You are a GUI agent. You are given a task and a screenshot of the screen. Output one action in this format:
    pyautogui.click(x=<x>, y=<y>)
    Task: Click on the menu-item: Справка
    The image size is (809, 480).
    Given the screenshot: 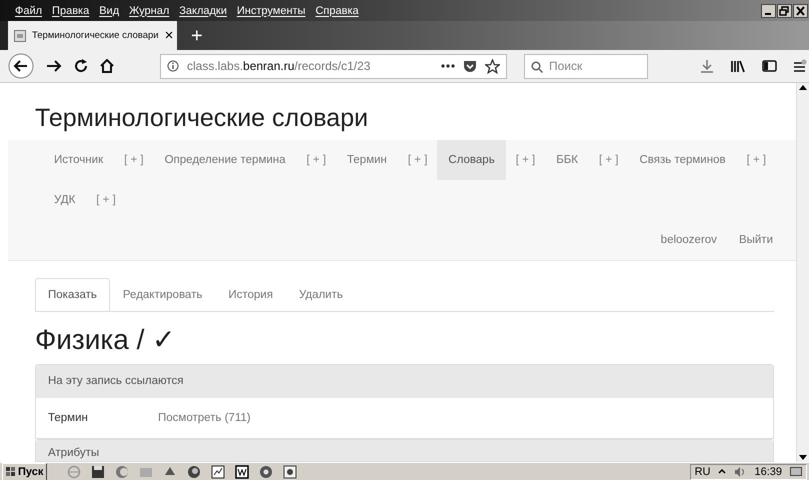 What is the action you would take?
    pyautogui.click(x=337, y=10)
    